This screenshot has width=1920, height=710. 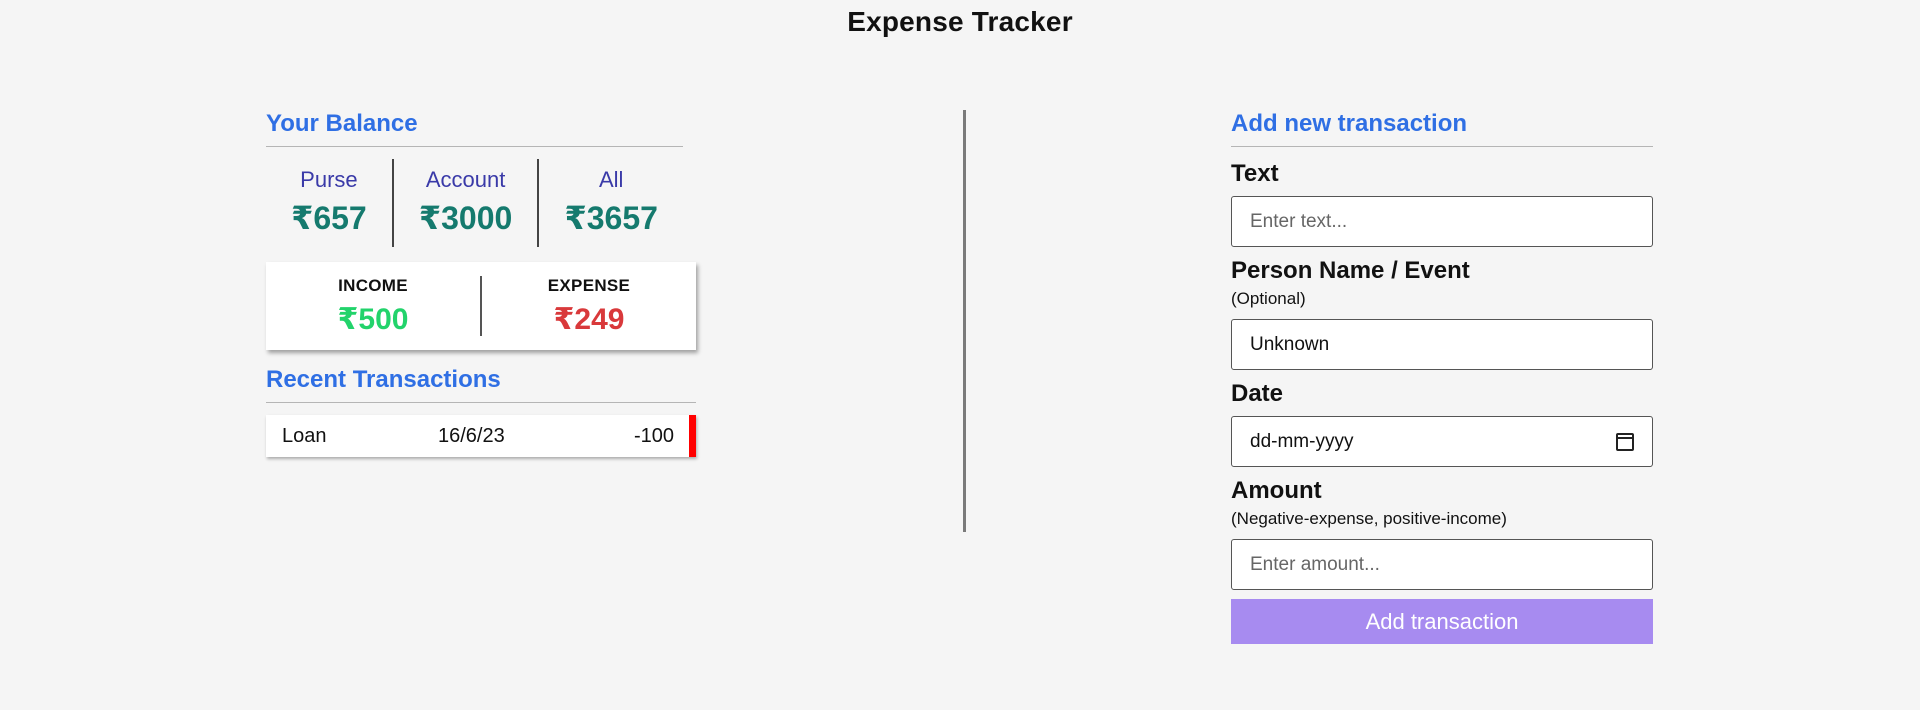 I want to click on all-balance: All ₹3657, so click(x=611, y=203).